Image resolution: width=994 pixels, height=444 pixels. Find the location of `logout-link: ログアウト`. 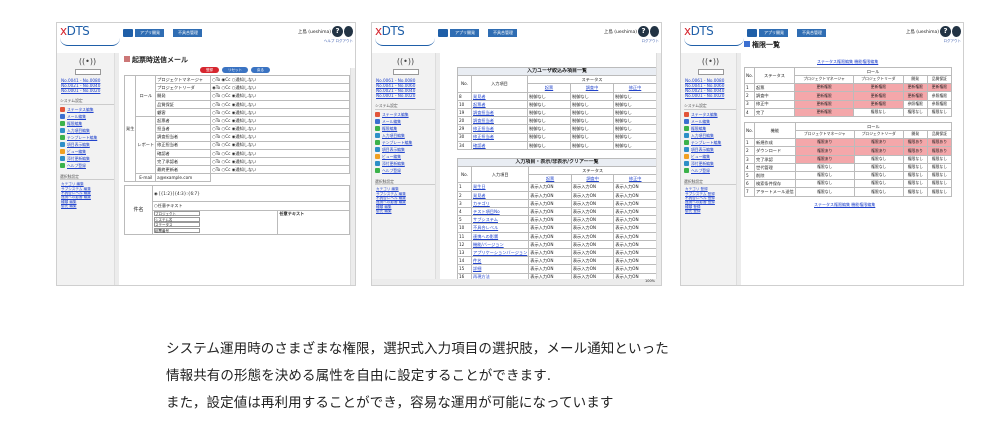

logout-link: ログアウト is located at coordinates (651, 41).